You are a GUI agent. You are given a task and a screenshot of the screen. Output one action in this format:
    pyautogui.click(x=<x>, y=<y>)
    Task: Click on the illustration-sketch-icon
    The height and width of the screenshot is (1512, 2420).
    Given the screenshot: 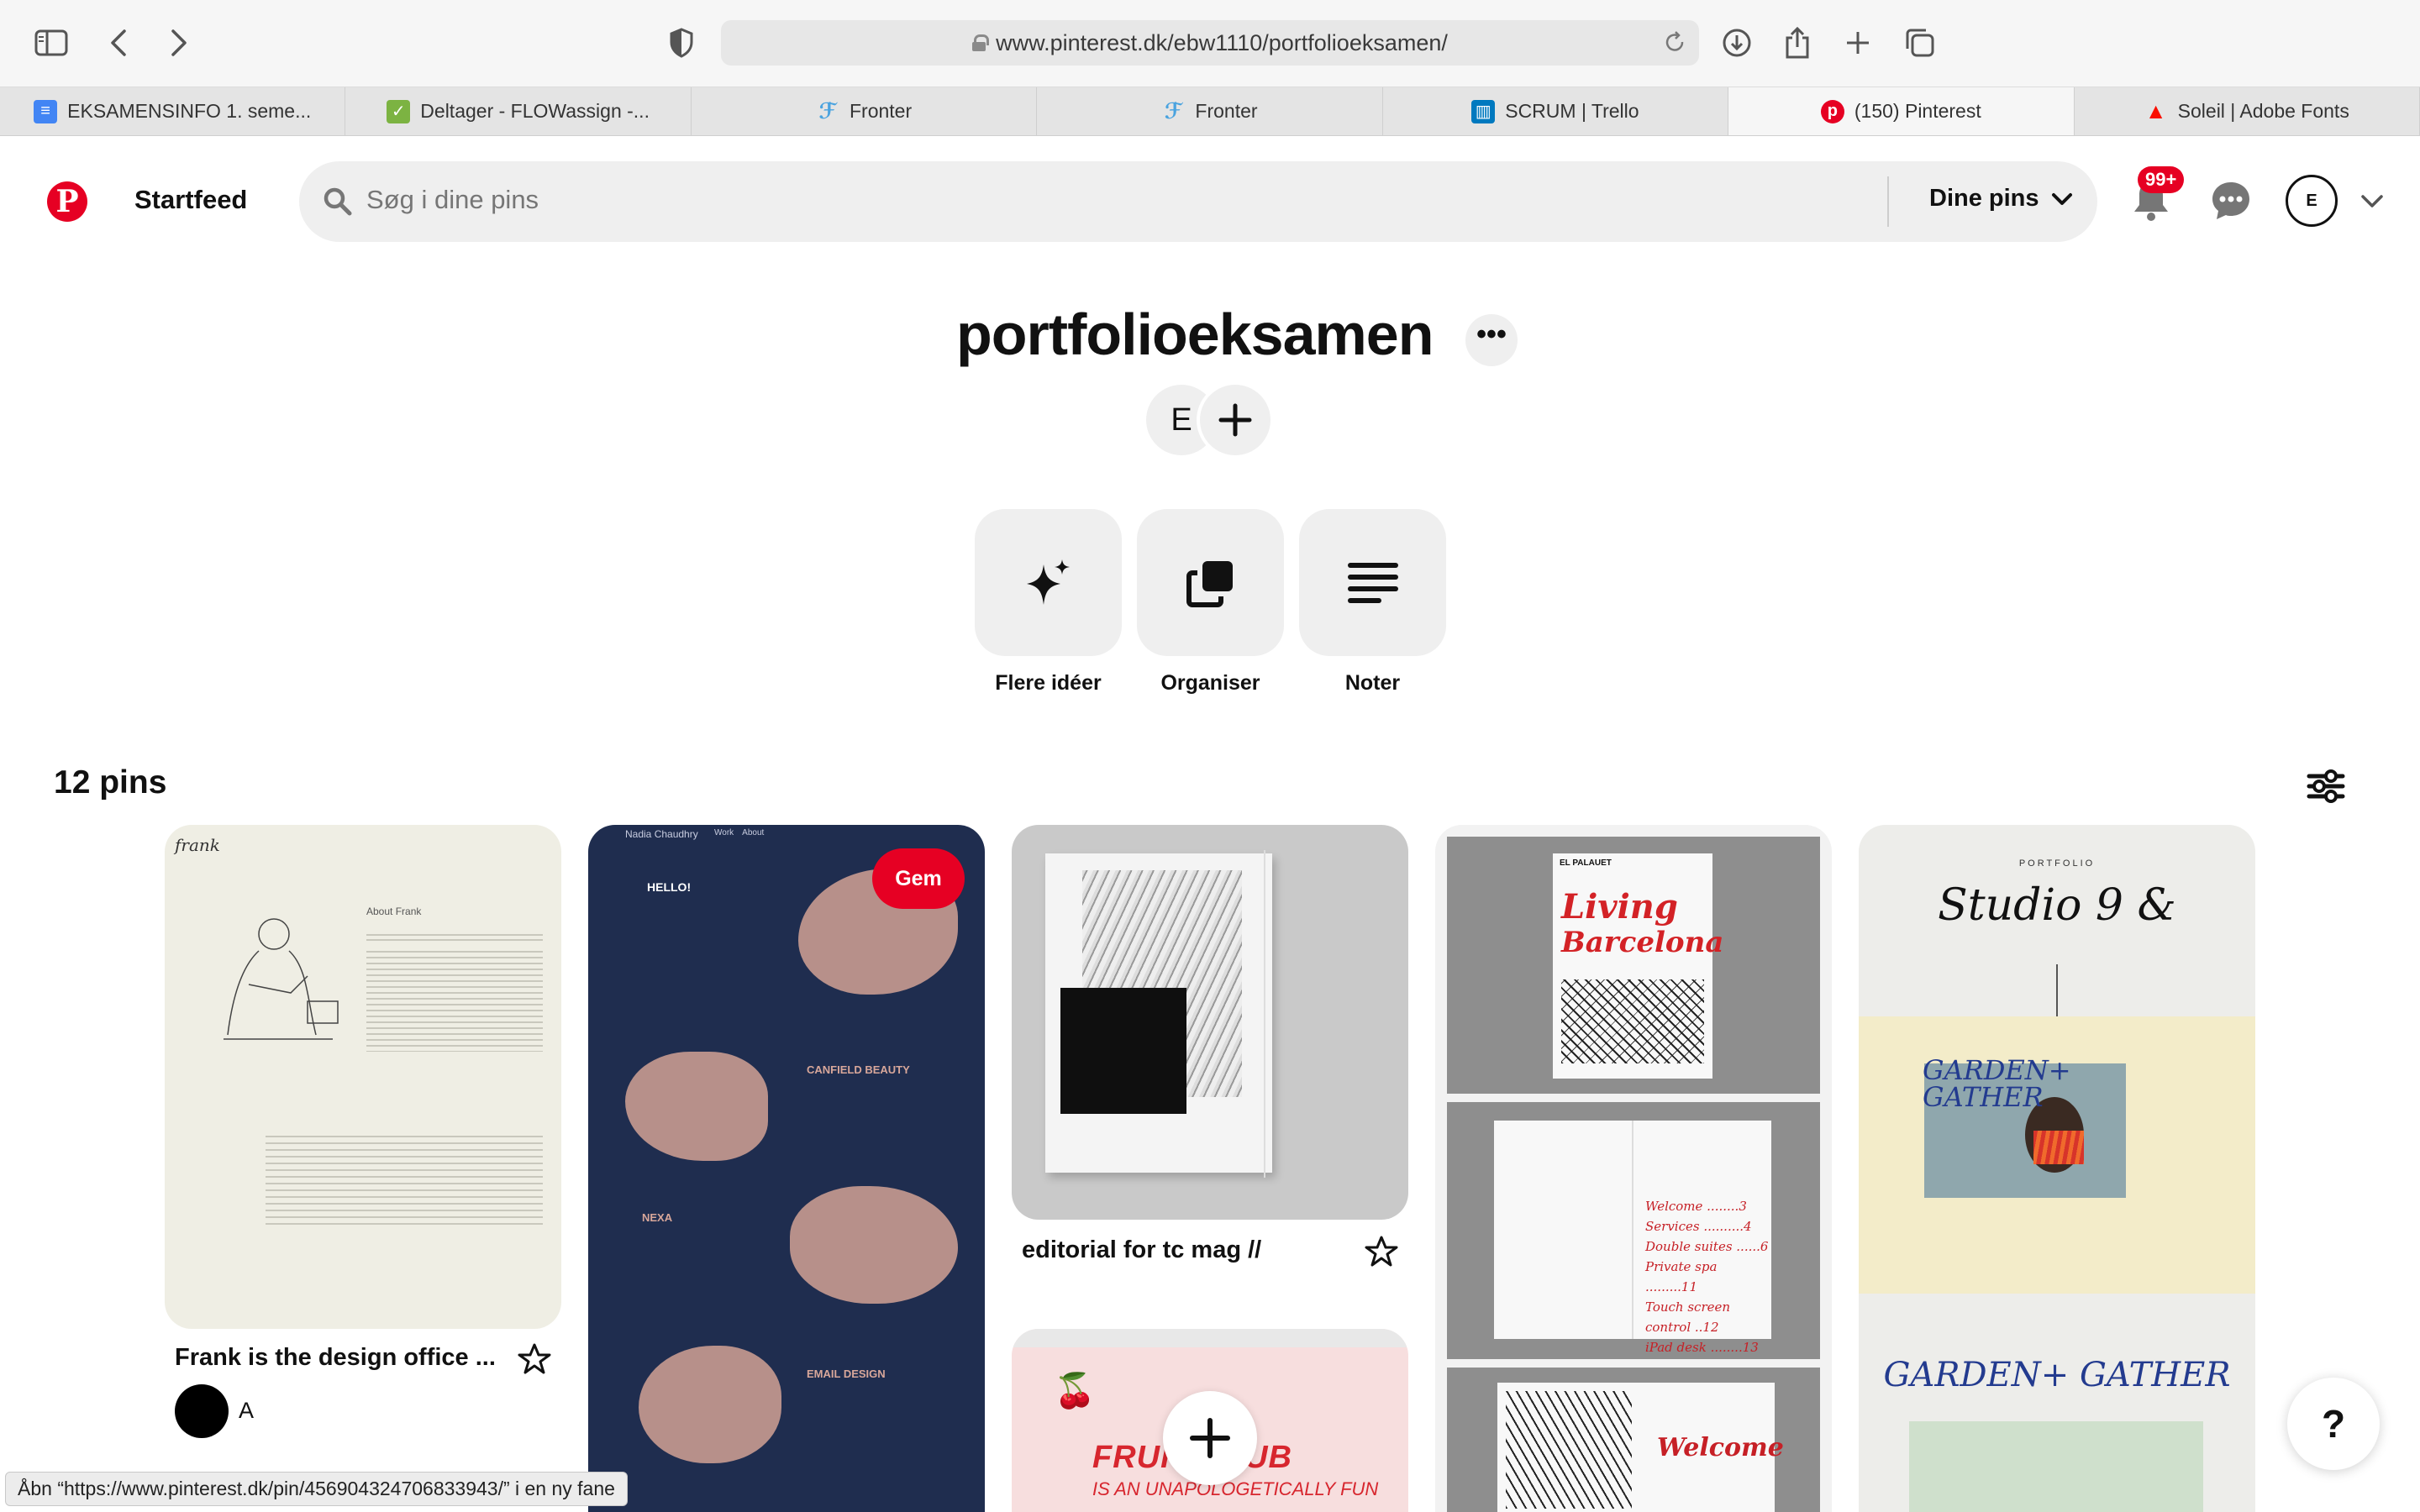 What is the action you would take?
    pyautogui.click(x=281, y=979)
    